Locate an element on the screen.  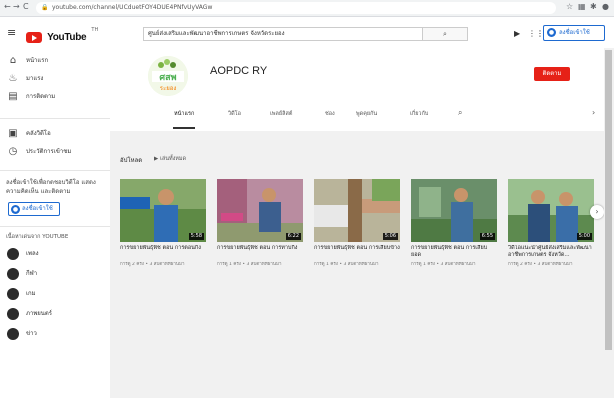
youtube-logo: YouTube TH is located at coordinates (62, 35).